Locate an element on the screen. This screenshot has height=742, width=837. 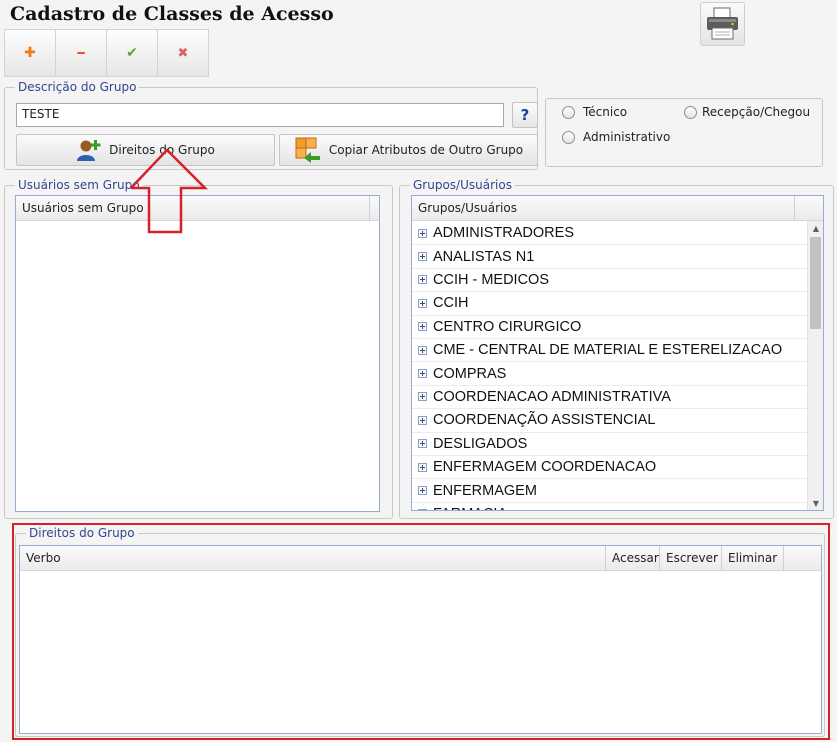
radio-recepcao-label: Recepção/Chegou is located at coordinates (756, 112).